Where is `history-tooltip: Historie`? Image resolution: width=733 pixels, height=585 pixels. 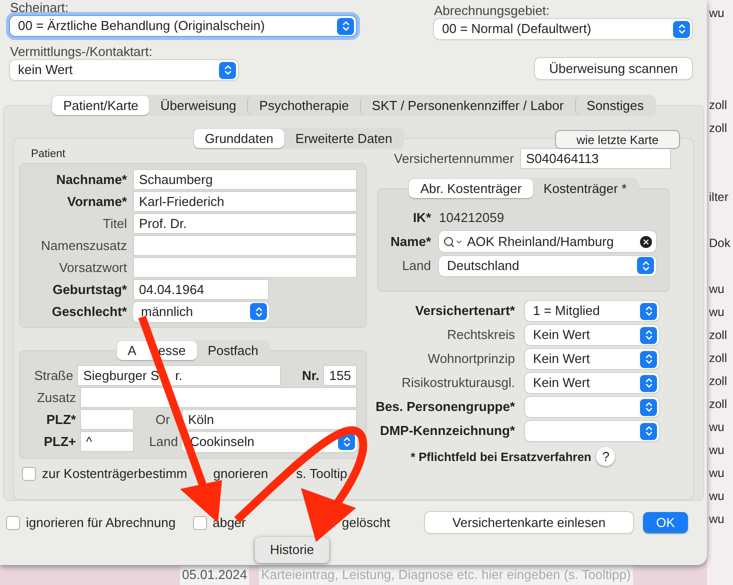
history-tooltip: Historie is located at coordinates (292, 550).